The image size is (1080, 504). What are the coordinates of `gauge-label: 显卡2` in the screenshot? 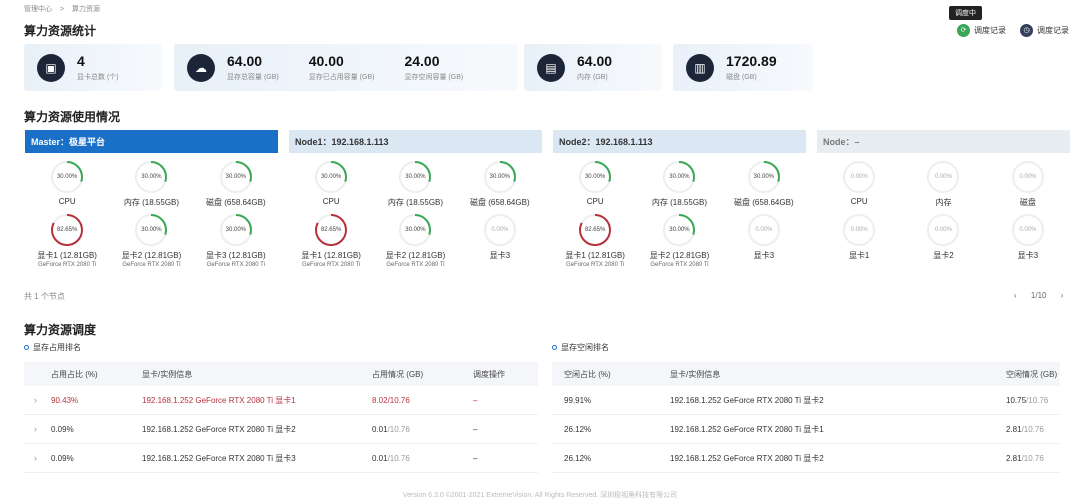 It's located at (943, 255).